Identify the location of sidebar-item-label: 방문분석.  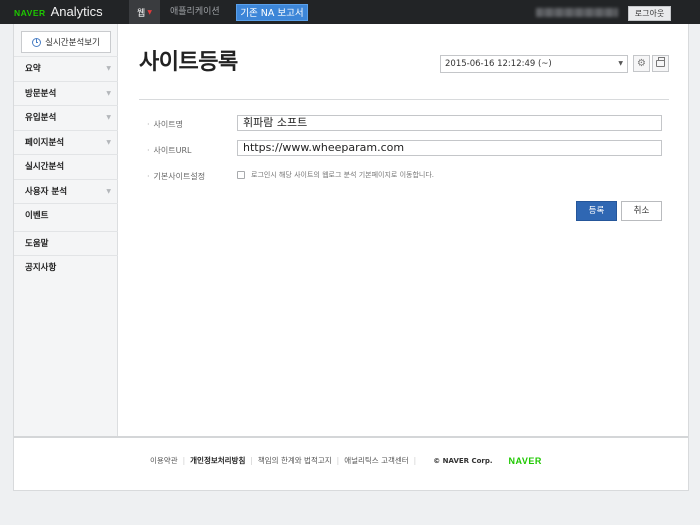
(41, 93).